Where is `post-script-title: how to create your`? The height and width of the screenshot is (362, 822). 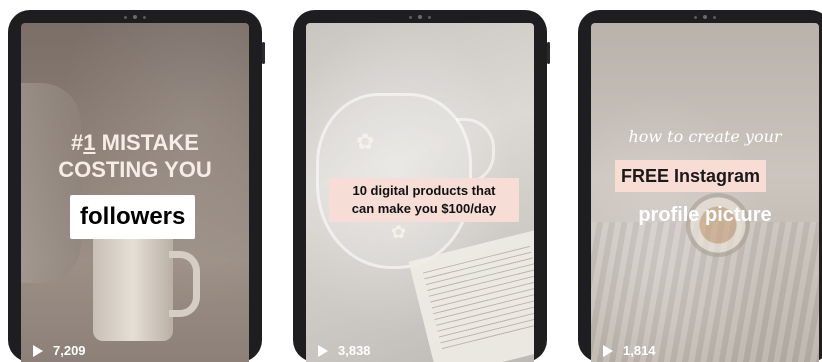 post-script-title: how to create your is located at coordinates (705, 136).